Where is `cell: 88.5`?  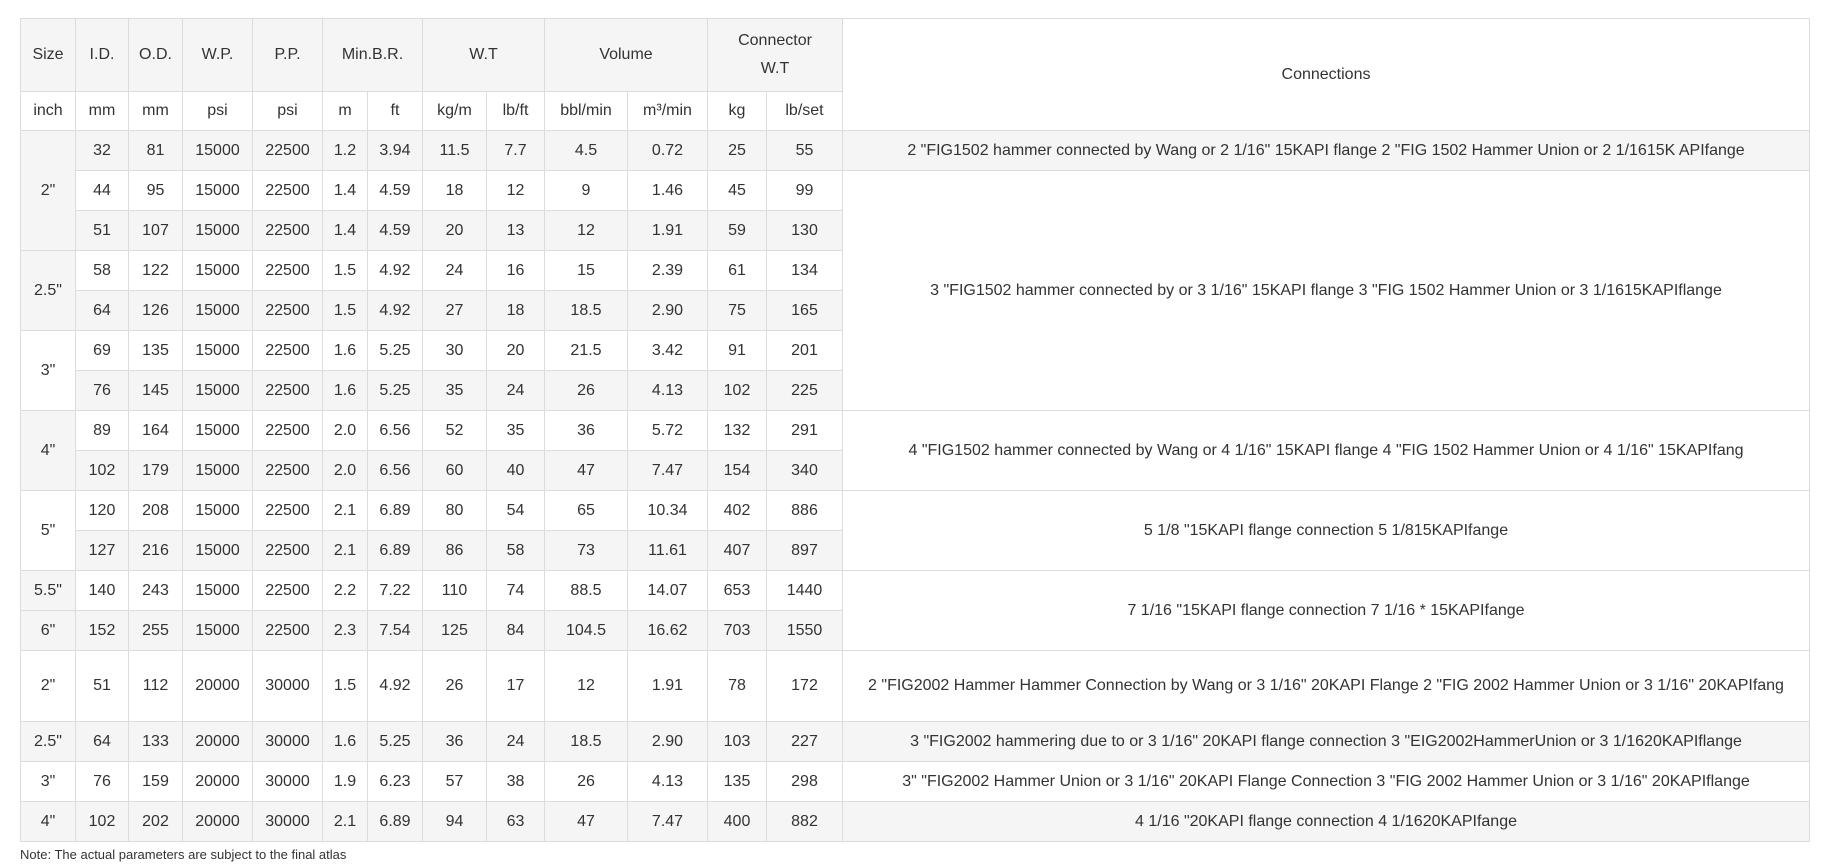
cell: 88.5 is located at coordinates (586, 590).